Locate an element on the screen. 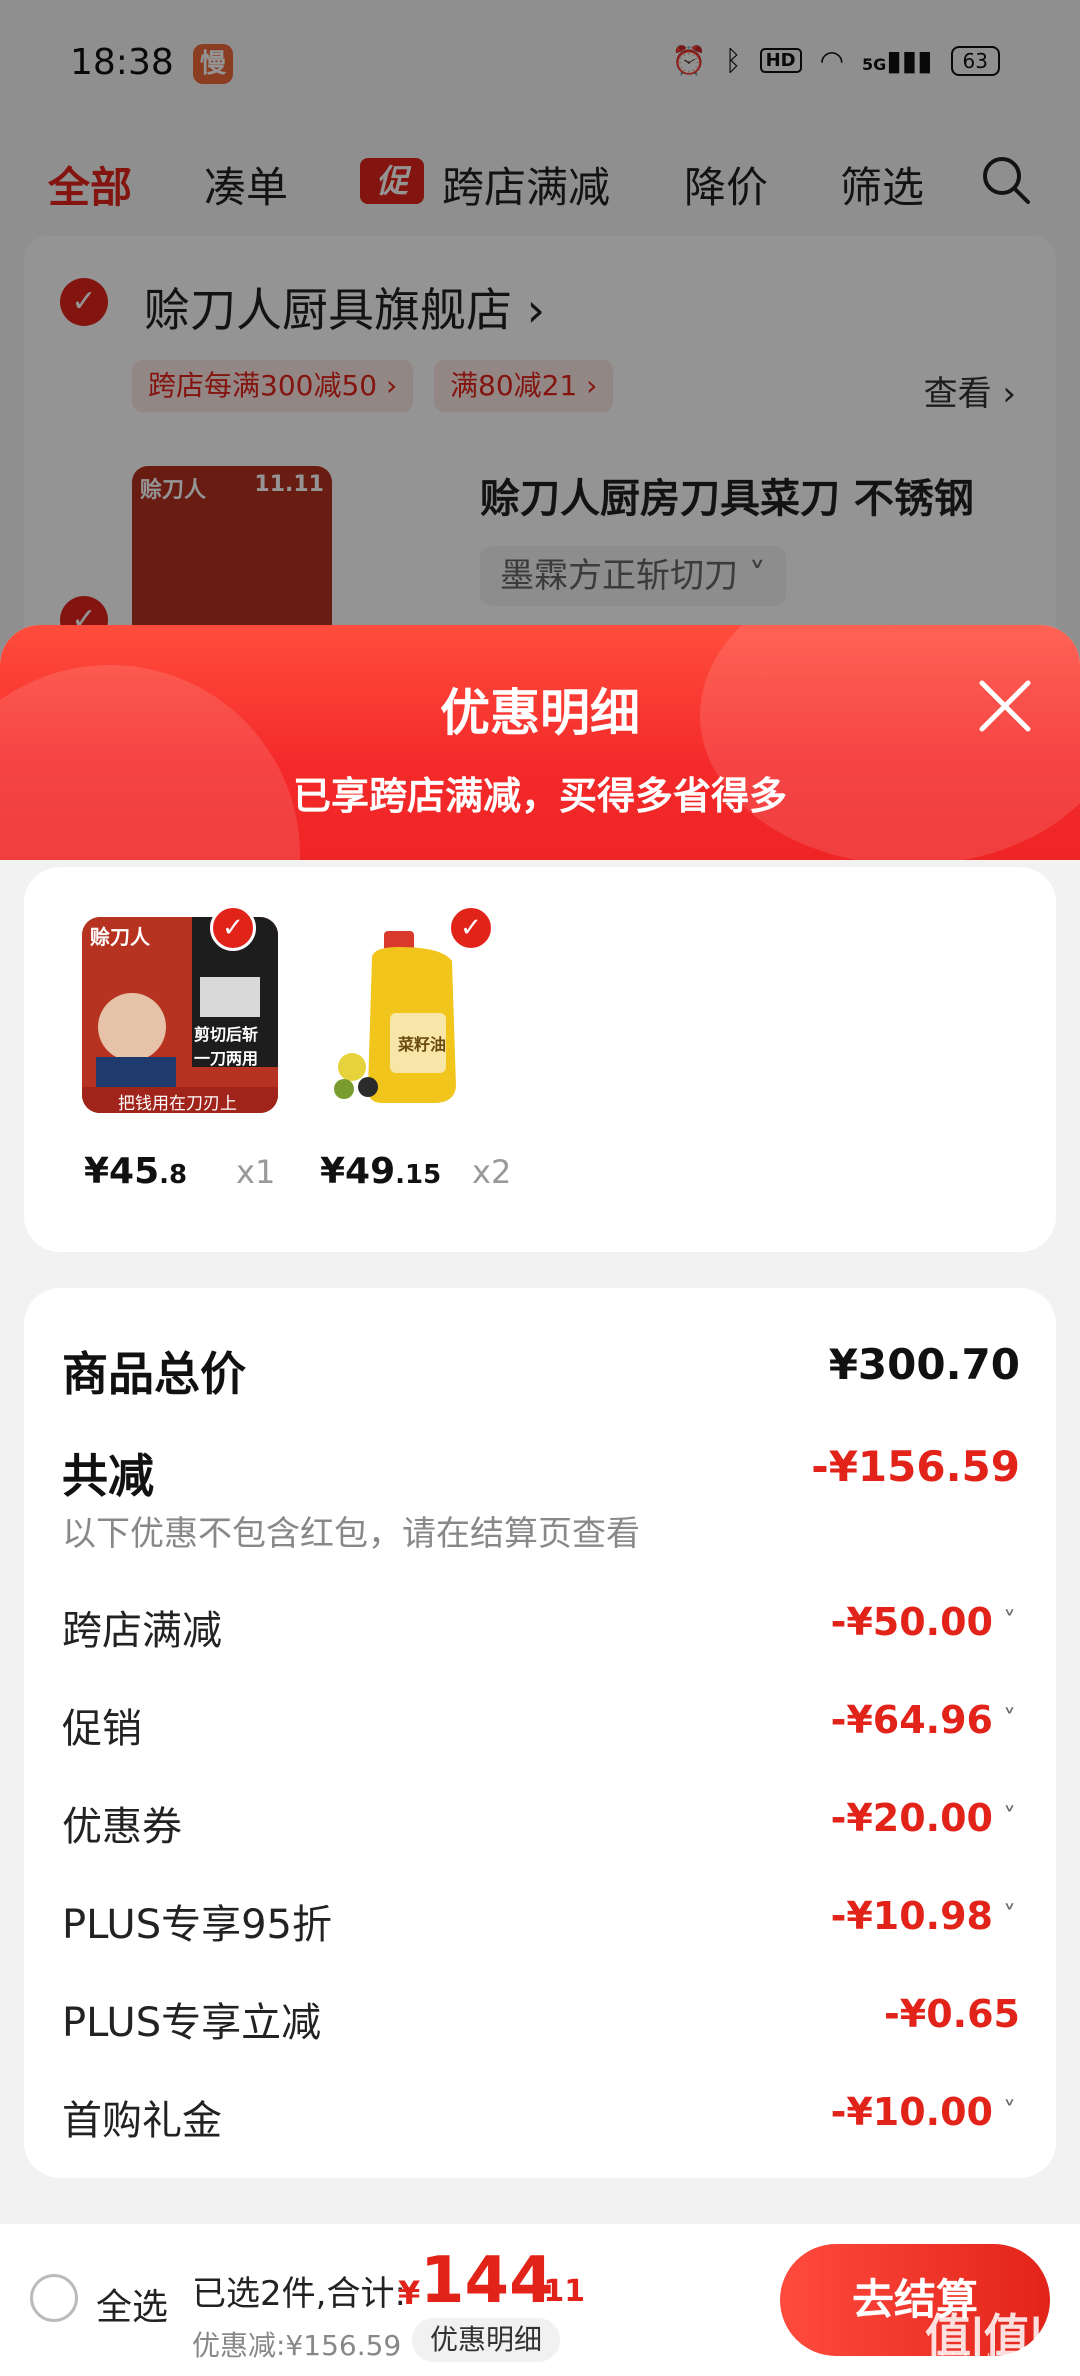 This screenshot has width=1080, height=2376. item-quantity: x1 is located at coordinates (256, 1172).